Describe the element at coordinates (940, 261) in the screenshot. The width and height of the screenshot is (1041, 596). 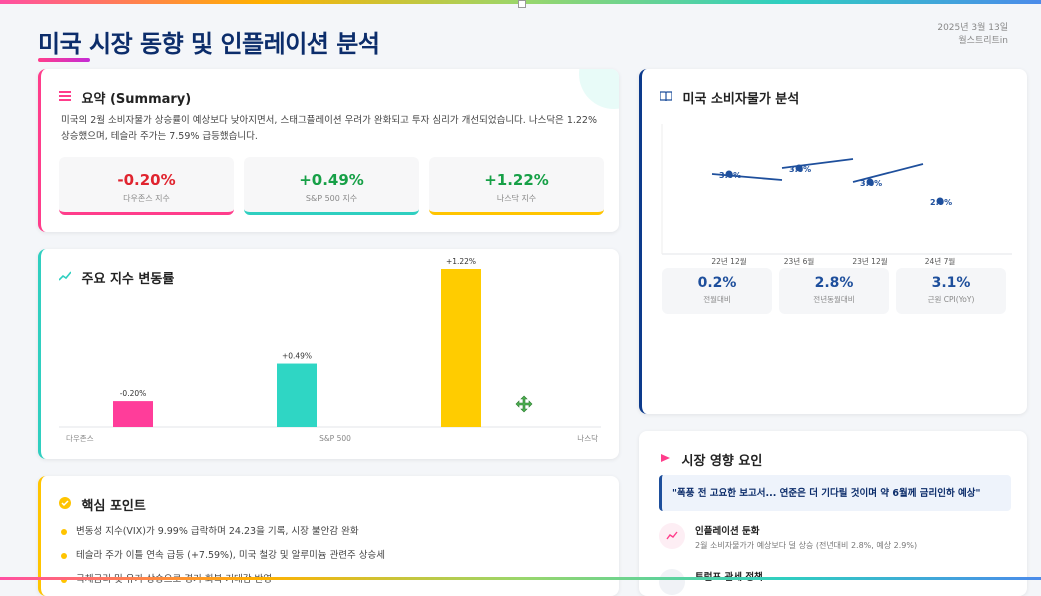
I see `x-tick-label: 24년 7월` at that location.